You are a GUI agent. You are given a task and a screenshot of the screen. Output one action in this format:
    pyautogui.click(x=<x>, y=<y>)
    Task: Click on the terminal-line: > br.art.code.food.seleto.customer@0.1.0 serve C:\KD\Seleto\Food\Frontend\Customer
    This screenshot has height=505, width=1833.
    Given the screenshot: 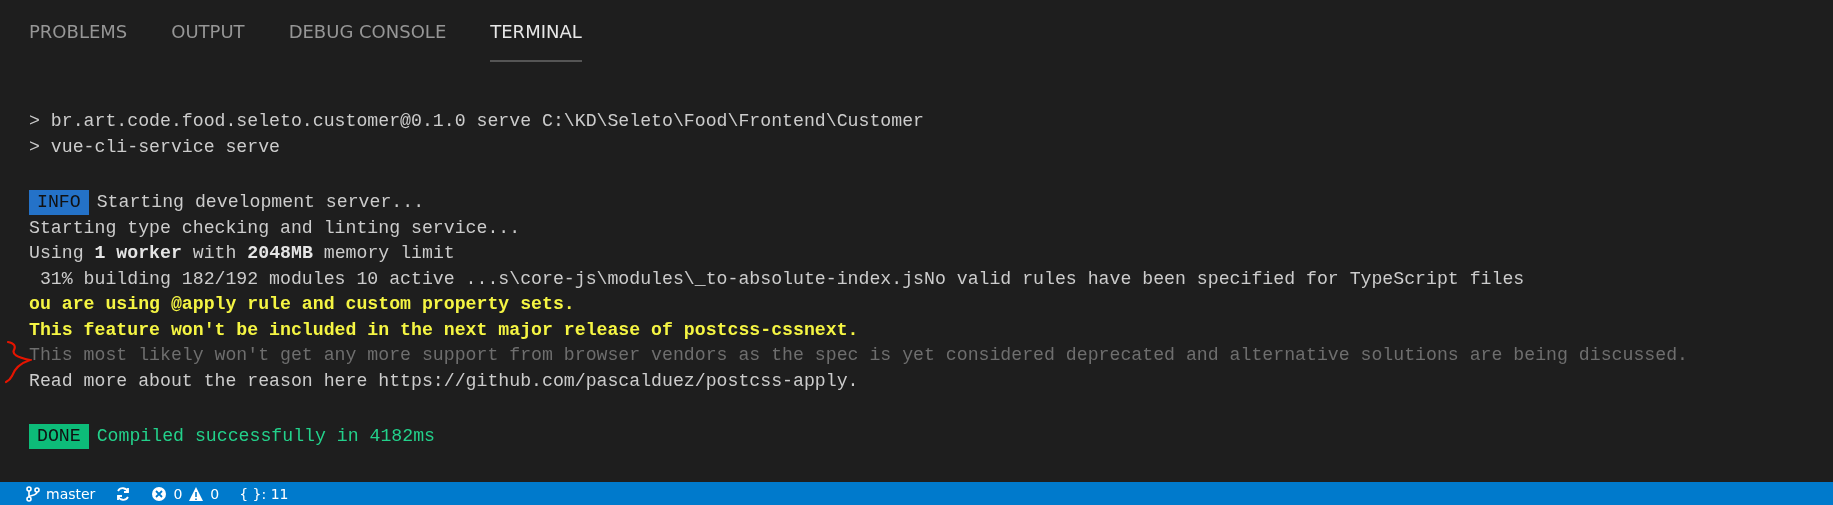 What is the action you would take?
    pyautogui.click(x=476, y=121)
    